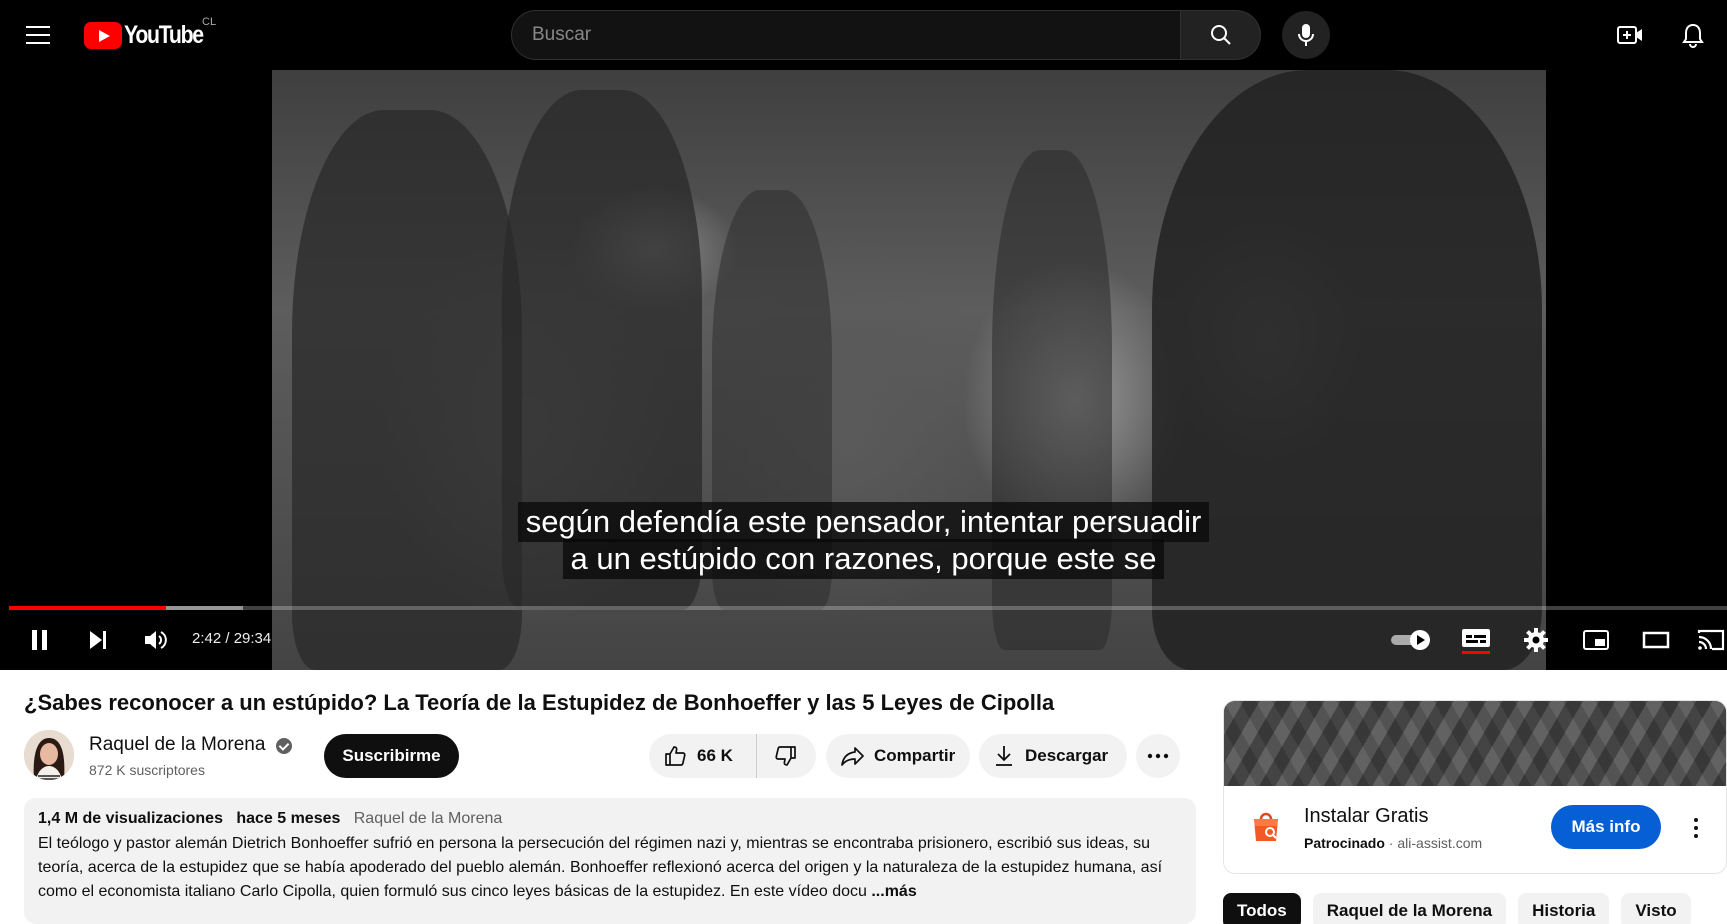 The height and width of the screenshot is (924, 1727). I want to click on create-button, so click(1630, 35).